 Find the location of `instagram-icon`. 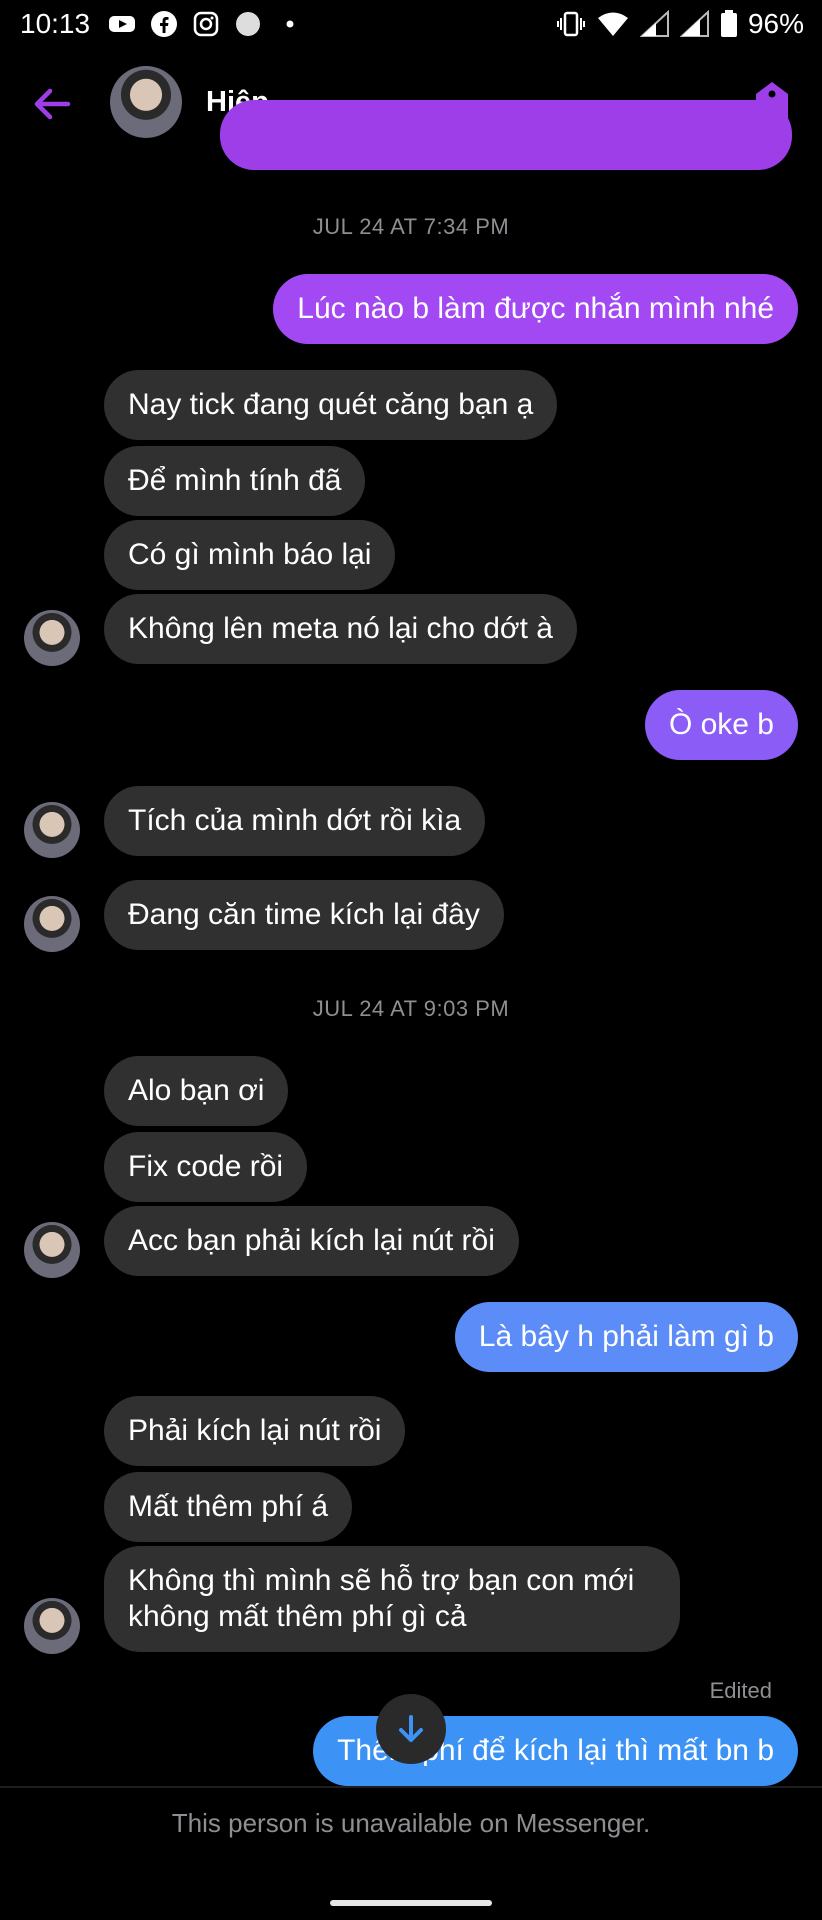

instagram-icon is located at coordinates (206, 24).